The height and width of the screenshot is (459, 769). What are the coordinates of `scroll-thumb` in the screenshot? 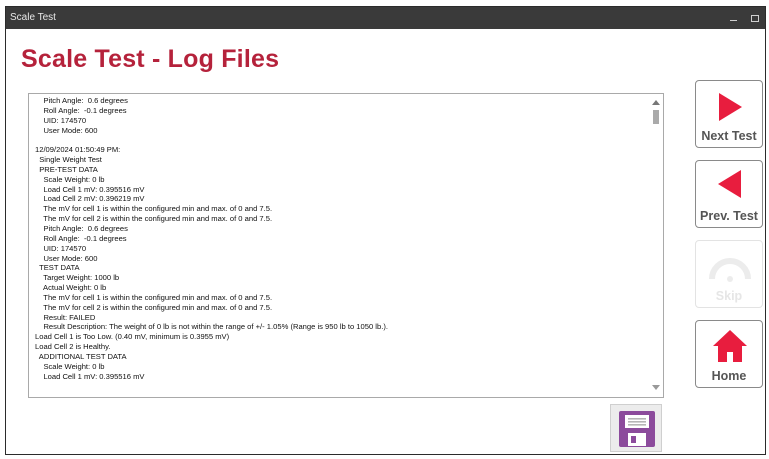 It's located at (656, 117).